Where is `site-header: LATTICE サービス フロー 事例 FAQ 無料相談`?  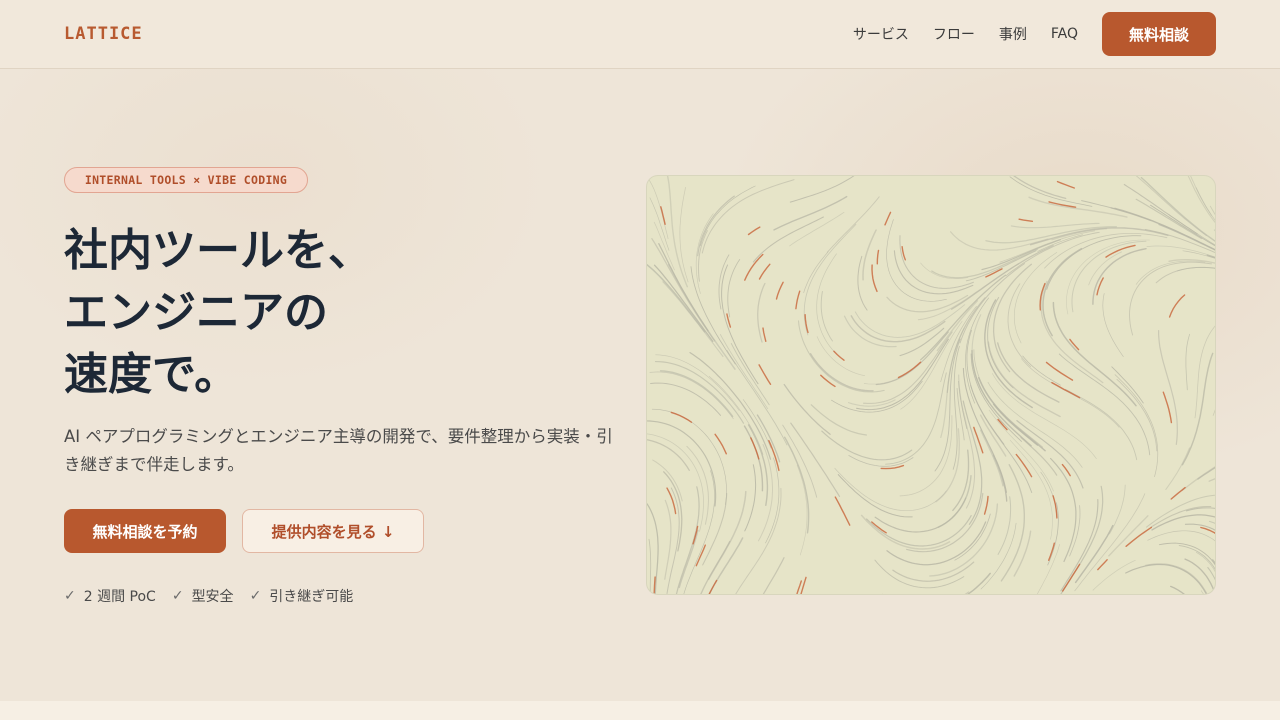 site-header: LATTICE サービス フロー 事例 FAQ 無料相談 is located at coordinates (640, 34).